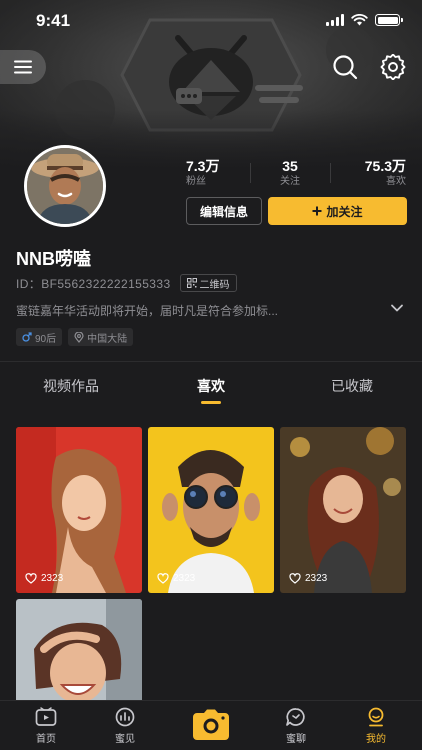  What do you see at coordinates (376, 717) in the screenshot?
I see `me-icon` at bounding box center [376, 717].